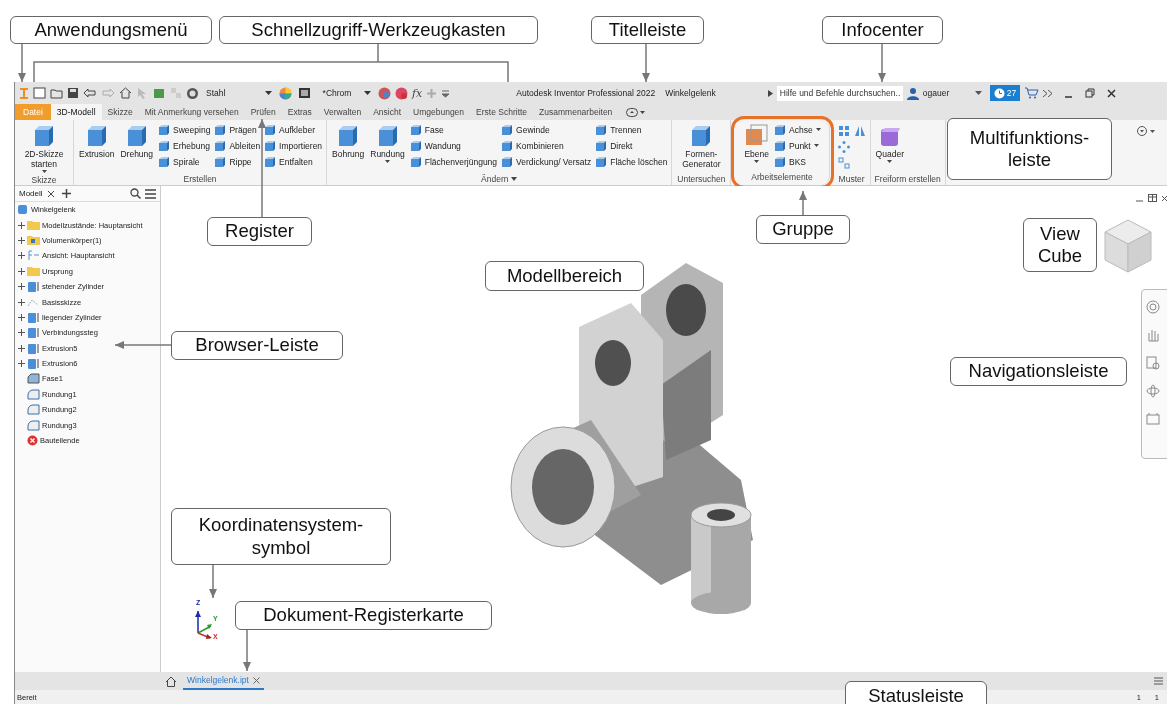 This screenshot has height=704, width=1167. What do you see at coordinates (439, 112) in the screenshot?
I see `ribbon-tab: Umgebungen` at bounding box center [439, 112].